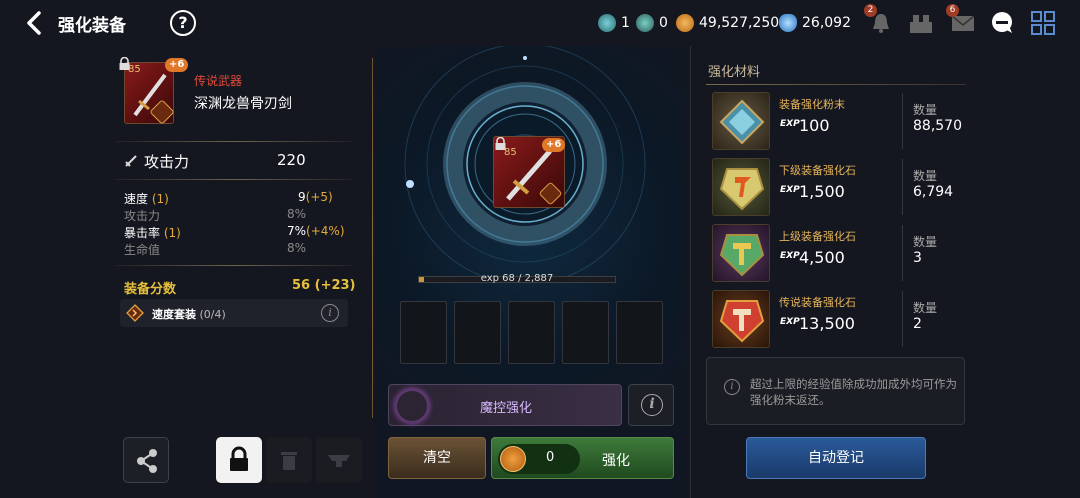 The height and width of the screenshot is (498, 1080). I want to click on bell-badge: 2, so click(870, 10).